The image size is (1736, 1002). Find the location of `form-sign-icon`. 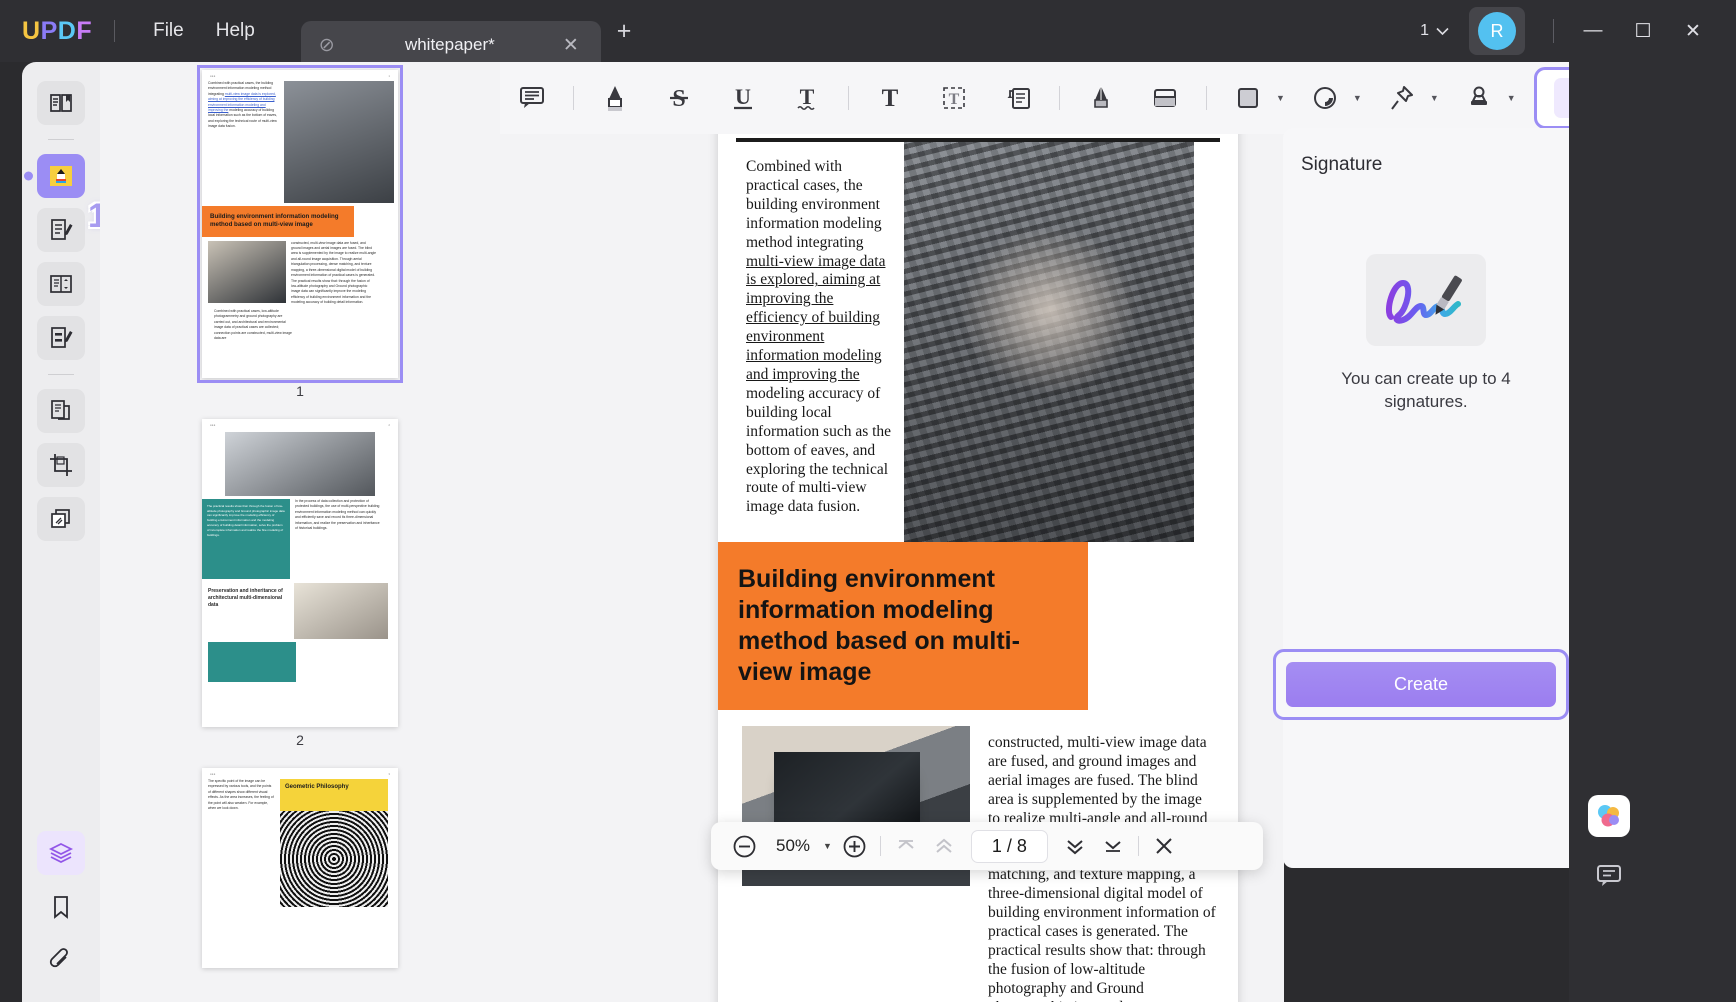

form-sign-icon is located at coordinates (62, 337).